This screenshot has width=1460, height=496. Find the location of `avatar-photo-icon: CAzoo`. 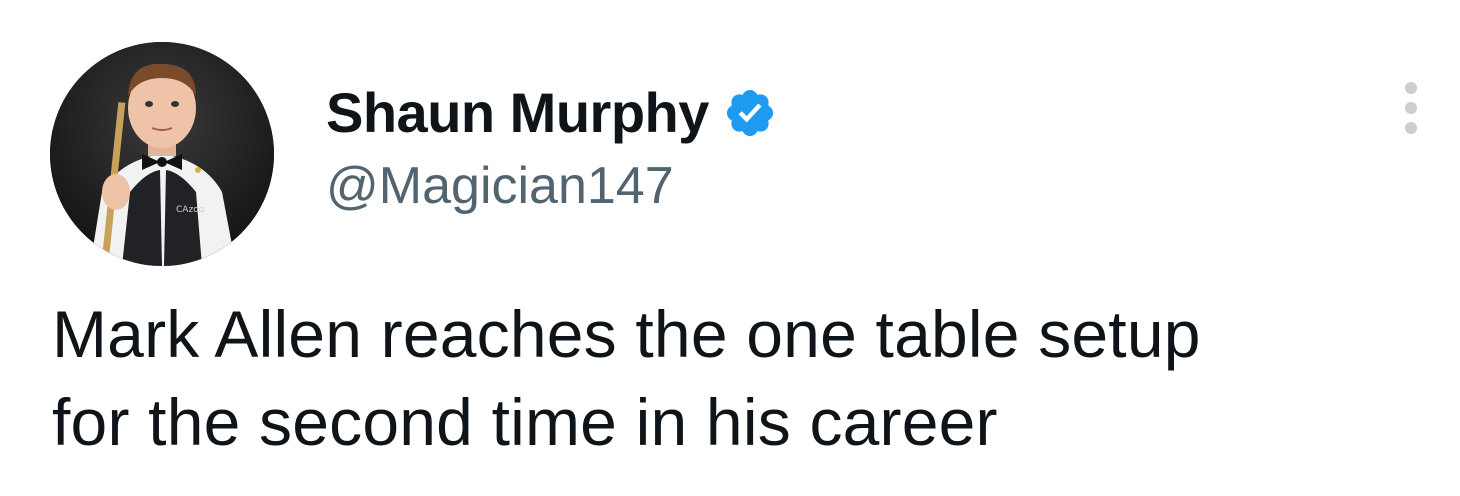

avatar-photo-icon: CAzoo is located at coordinates (162, 154).